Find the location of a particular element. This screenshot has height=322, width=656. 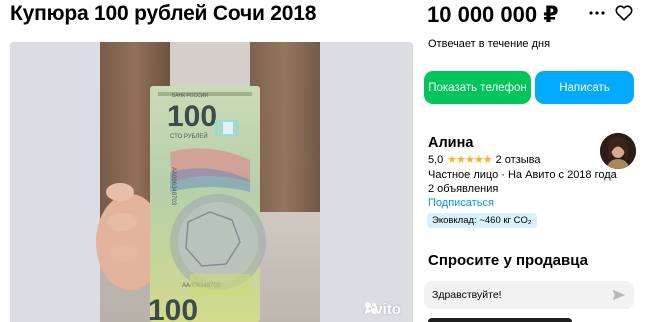

message-input: Здравствуйте! is located at coordinates (529, 295).